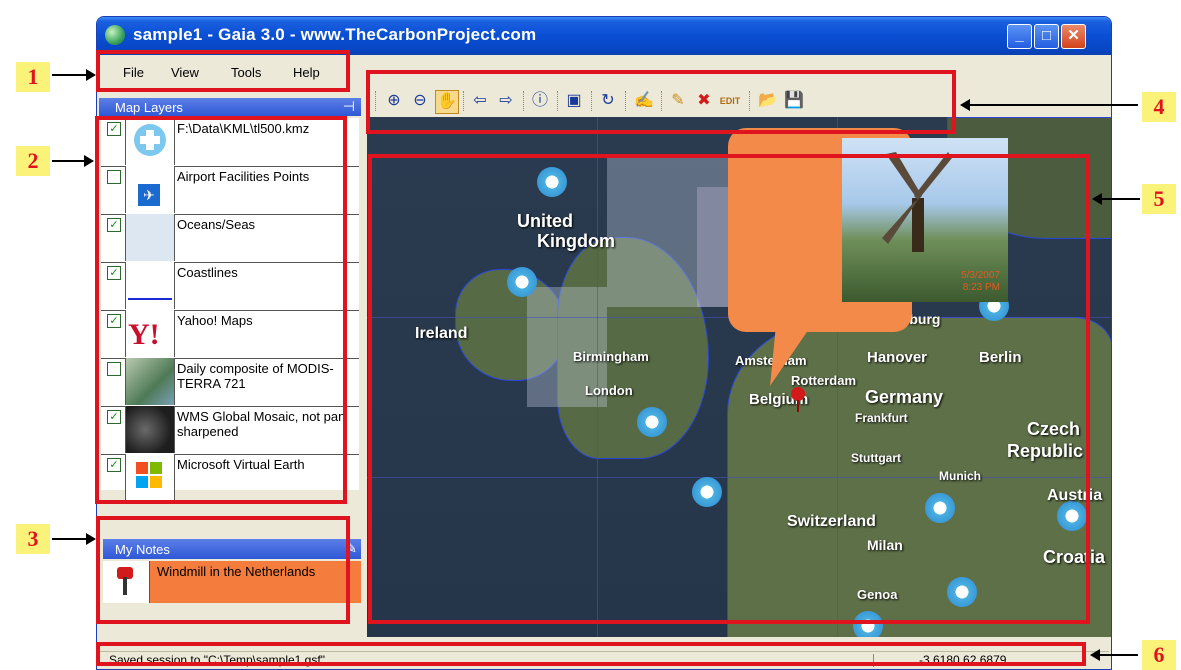 The width and height of the screenshot is (1181, 670). I want to click on map-layers-title: Map Layers, so click(149, 107).